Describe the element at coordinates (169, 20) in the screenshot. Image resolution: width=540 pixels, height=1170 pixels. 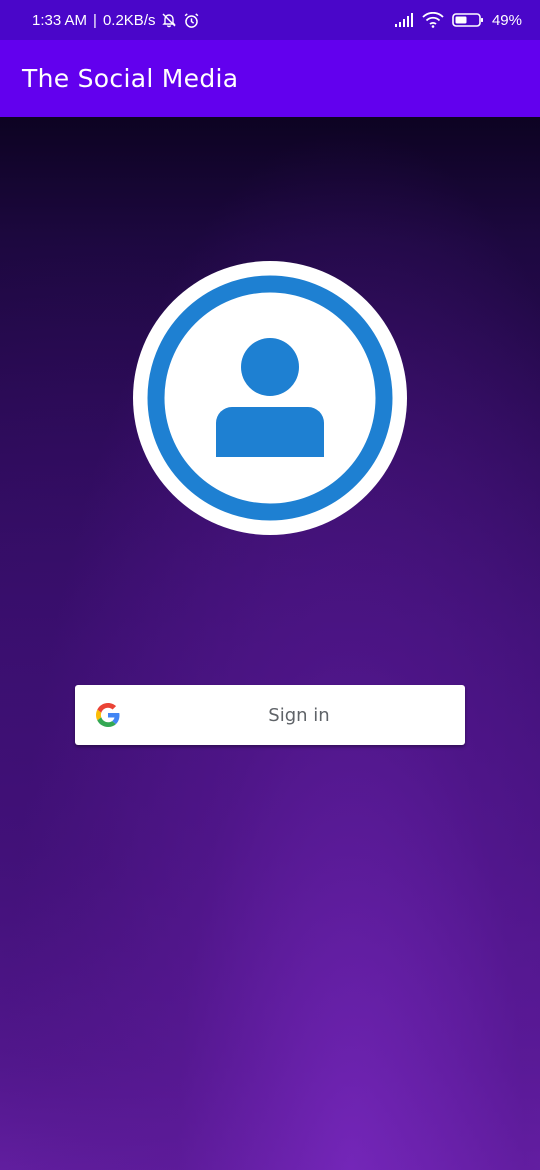
I see `mute-bell-icon` at that location.